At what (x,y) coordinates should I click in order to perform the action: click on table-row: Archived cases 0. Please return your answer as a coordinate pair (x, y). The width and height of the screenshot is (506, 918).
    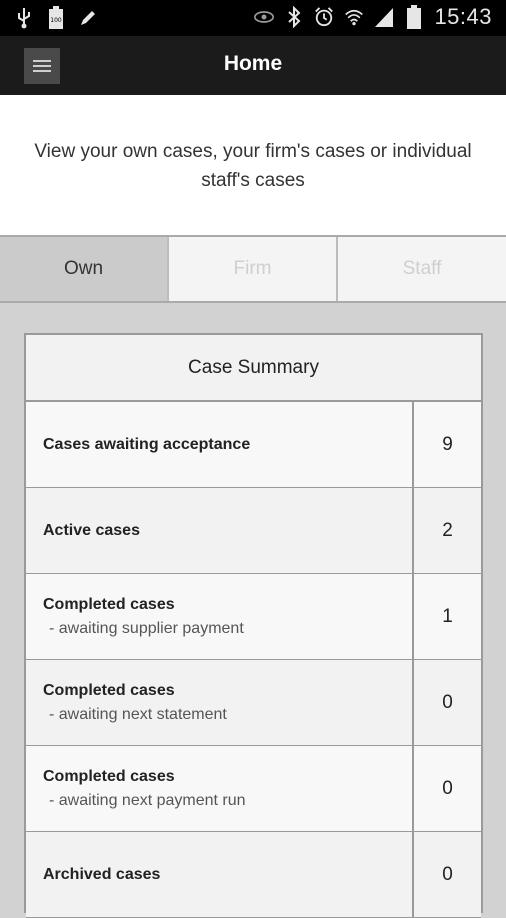
    Looking at the image, I should click on (253, 875).